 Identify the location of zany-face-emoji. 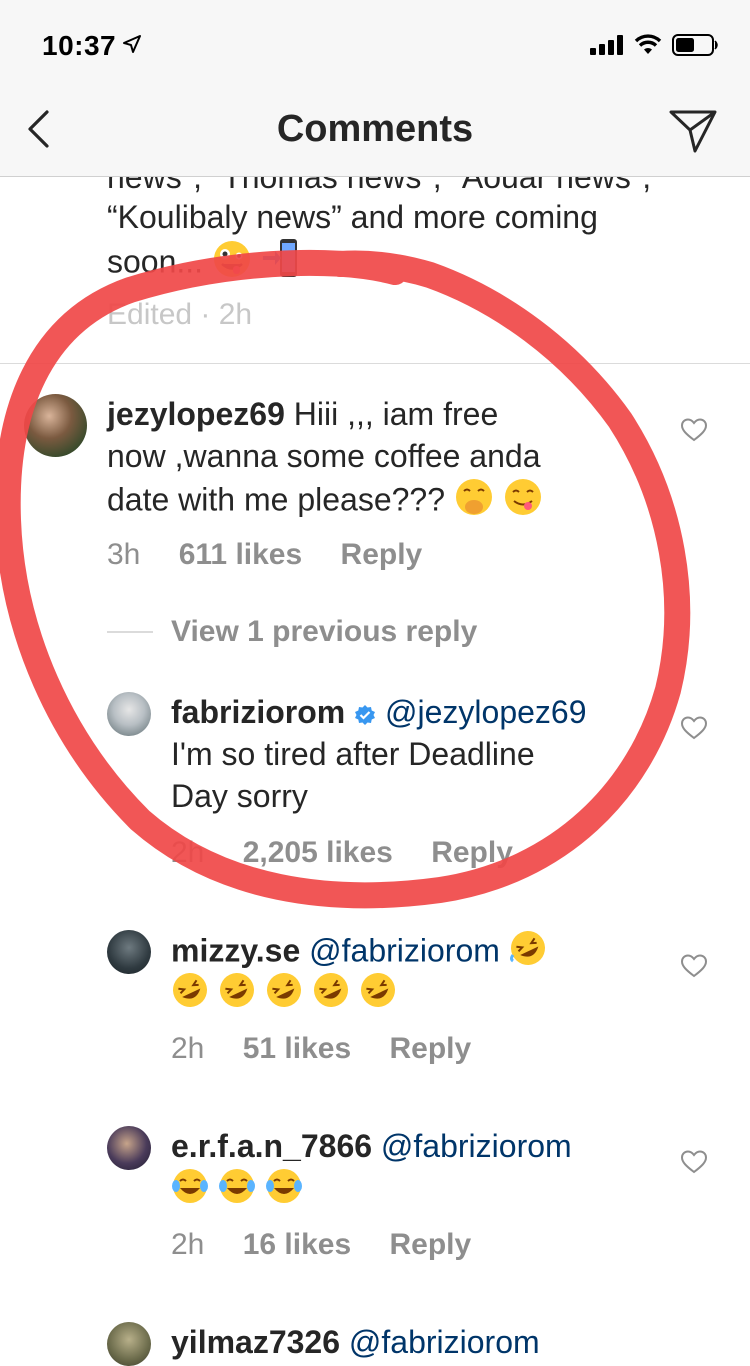
(232, 264).